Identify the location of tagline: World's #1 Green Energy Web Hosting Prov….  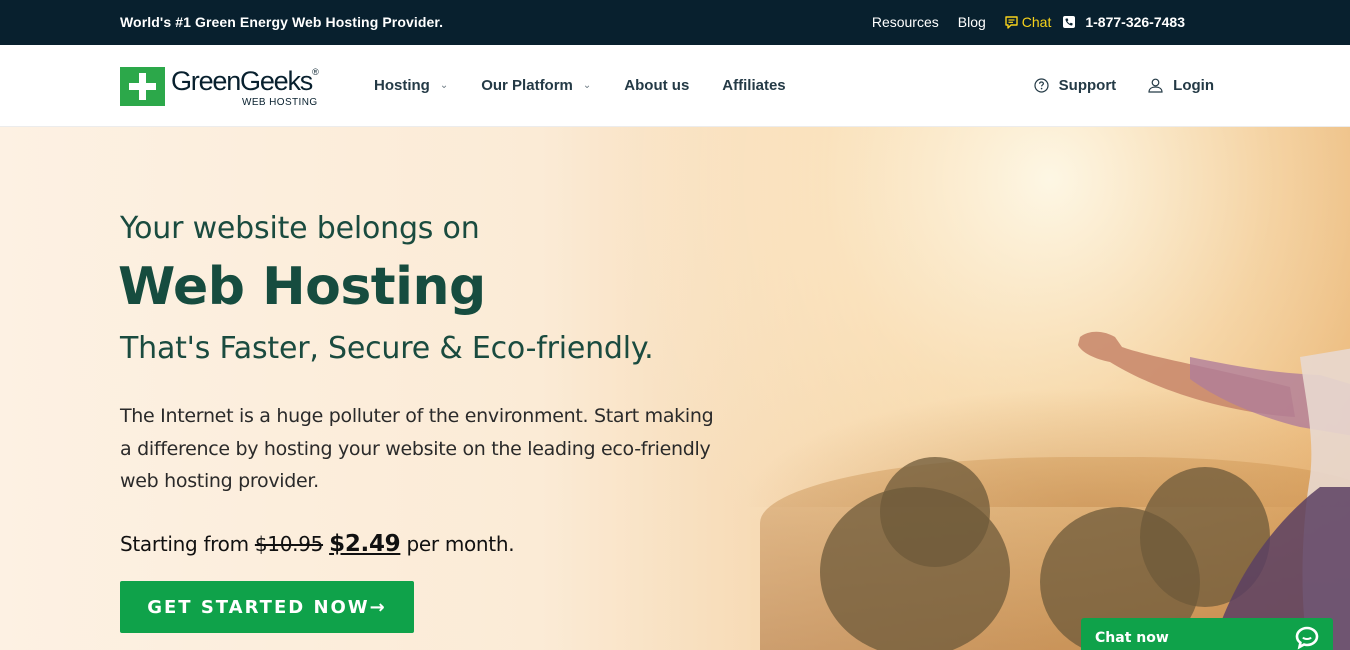
(282, 22).